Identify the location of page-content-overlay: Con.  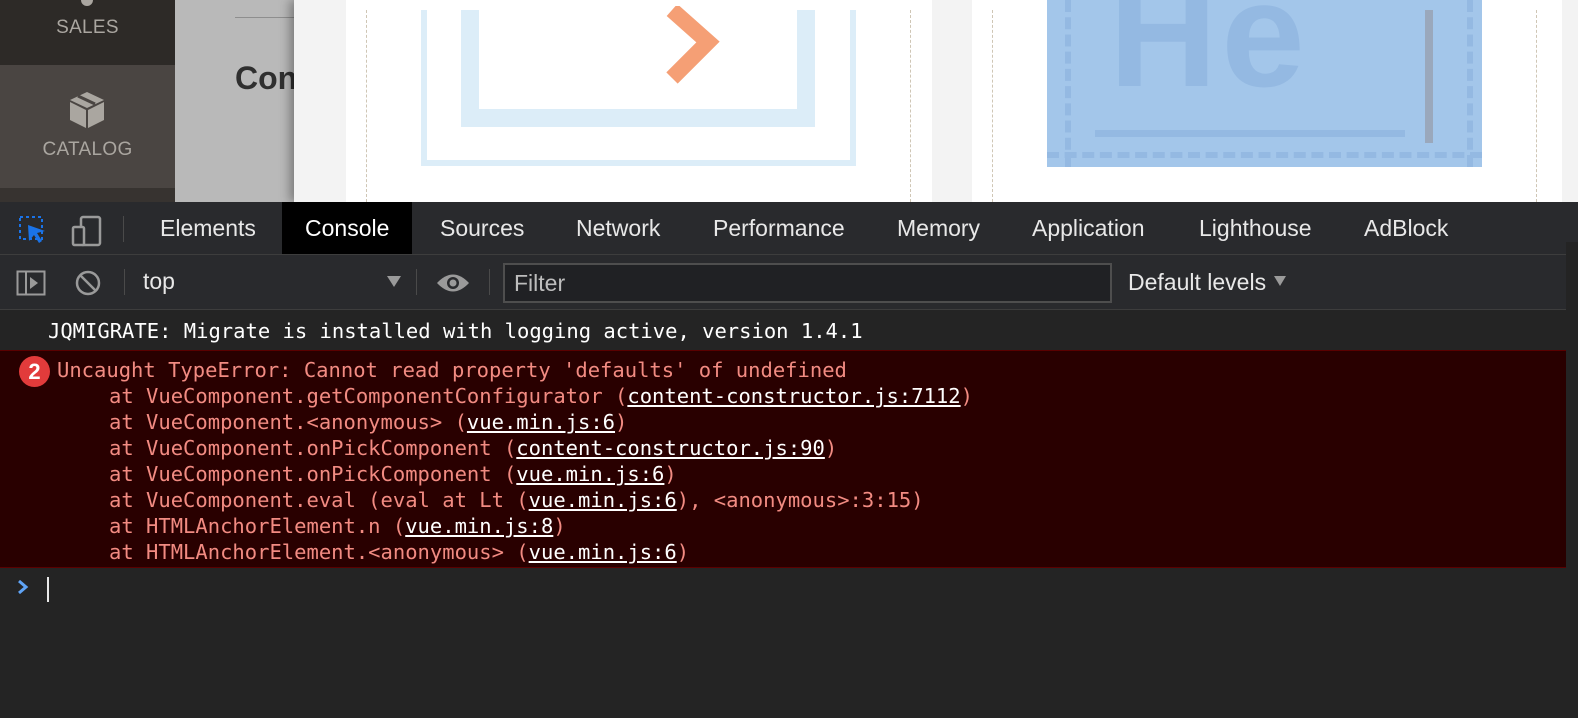
(236, 101).